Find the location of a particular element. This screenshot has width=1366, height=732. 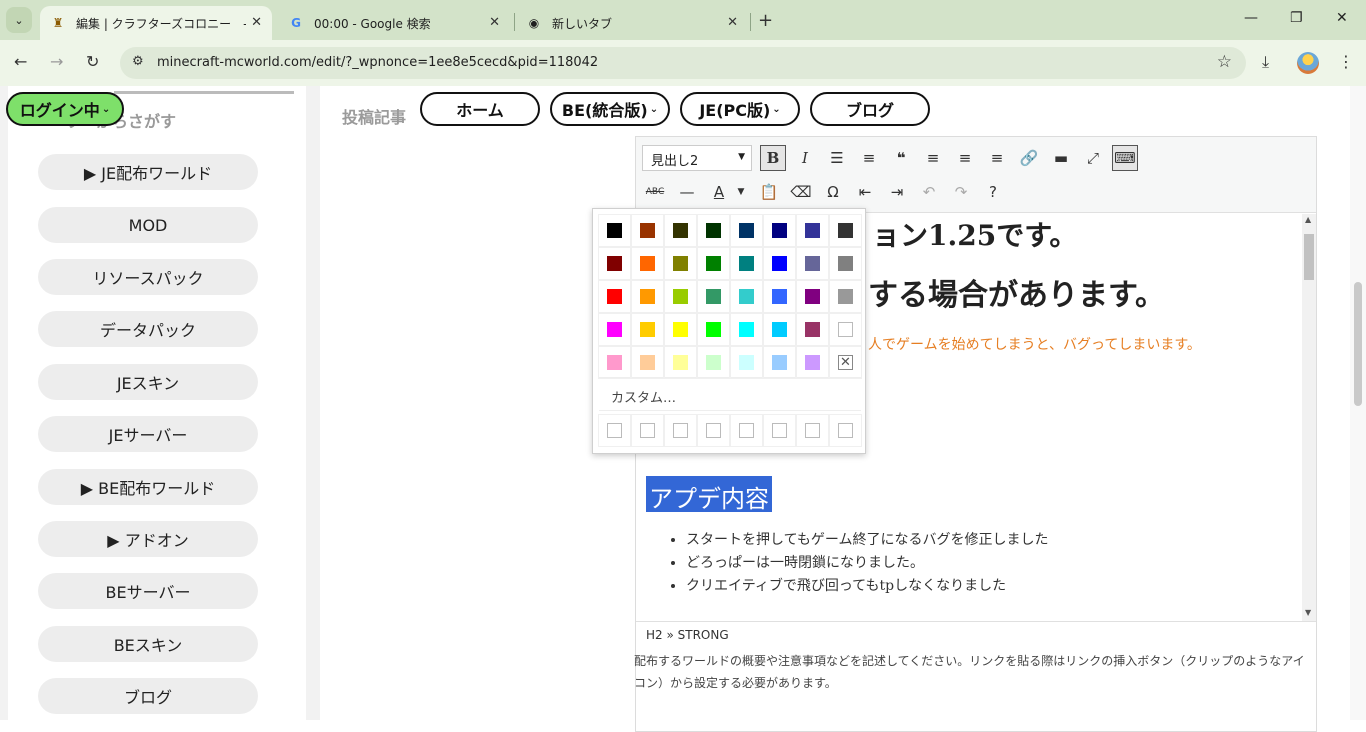

no-color-swatch: ✕ is located at coordinates (845, 362).